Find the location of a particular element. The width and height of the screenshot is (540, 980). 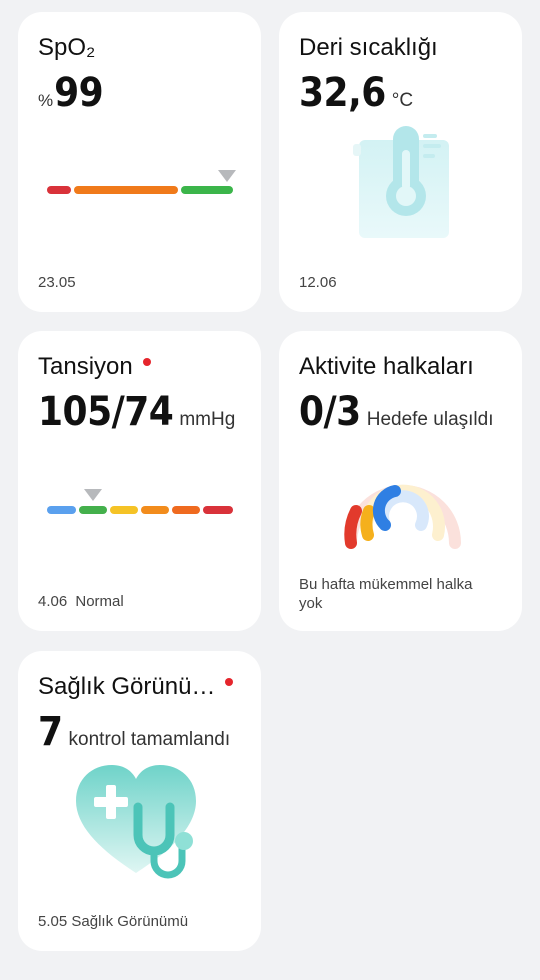

spo2-bar-high is located at coordinates (207, 190).